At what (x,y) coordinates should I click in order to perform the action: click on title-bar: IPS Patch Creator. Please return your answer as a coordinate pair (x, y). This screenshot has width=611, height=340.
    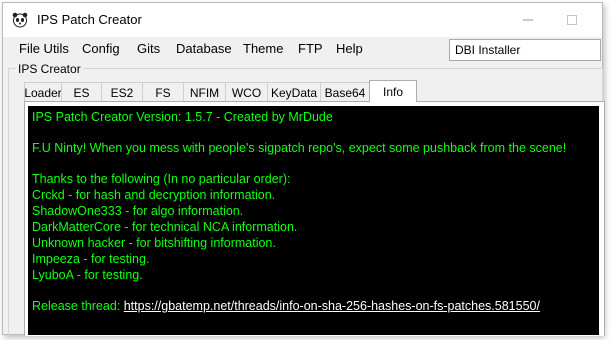
    Looking at the image, I should click on (302, 20).